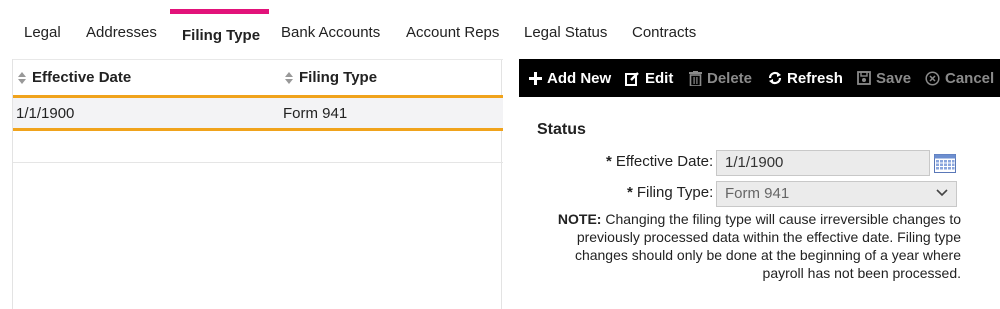  I want to click on action-toolbar: Add New Edit Delete Refresh Save Cancel, so click(759, 78).